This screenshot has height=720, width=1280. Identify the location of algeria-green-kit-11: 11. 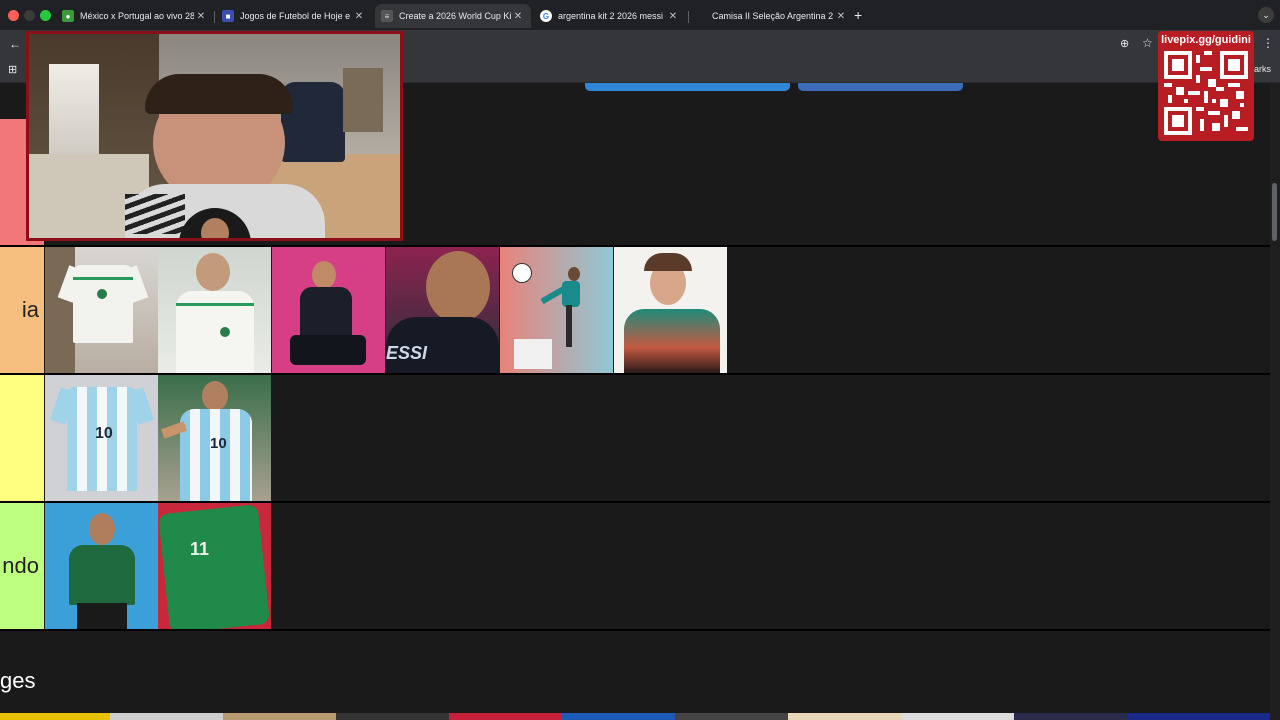
(214, 566).